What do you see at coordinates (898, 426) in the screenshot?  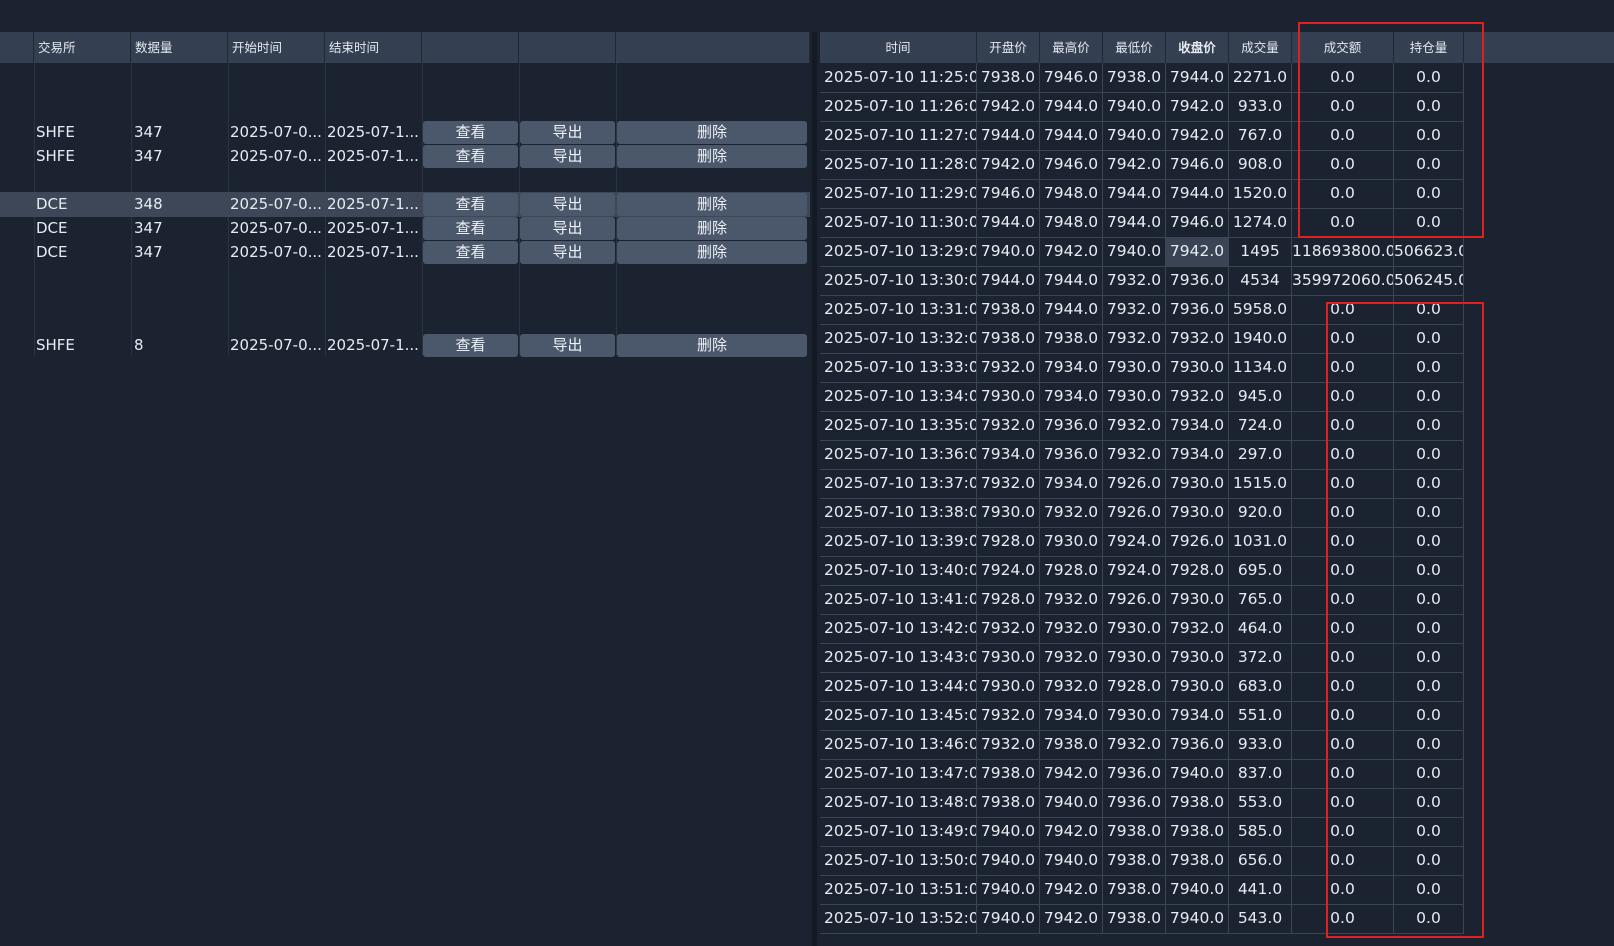 I see `time-cell: 2025-07-10 13:35:00` at bounding box center [898, 426].